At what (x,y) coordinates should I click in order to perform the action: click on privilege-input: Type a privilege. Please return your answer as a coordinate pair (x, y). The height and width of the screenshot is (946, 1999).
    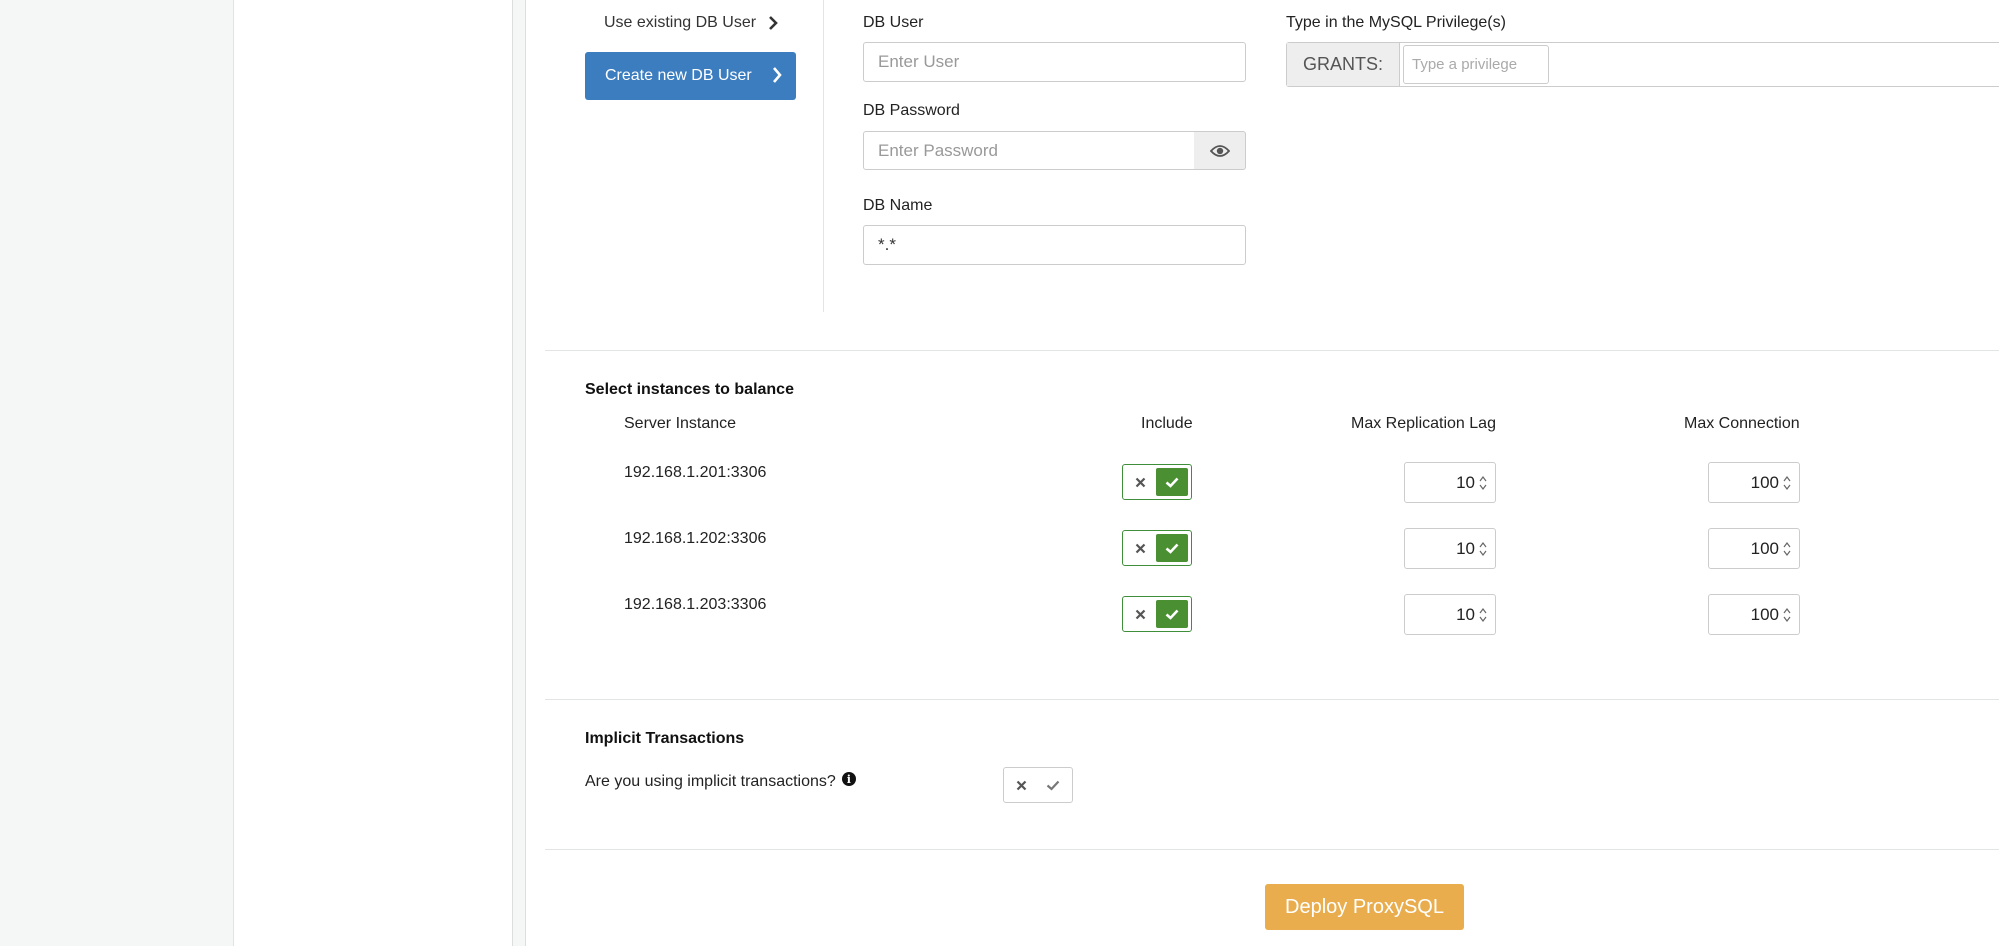
    Looking at the image, I should click on (1476, 64).